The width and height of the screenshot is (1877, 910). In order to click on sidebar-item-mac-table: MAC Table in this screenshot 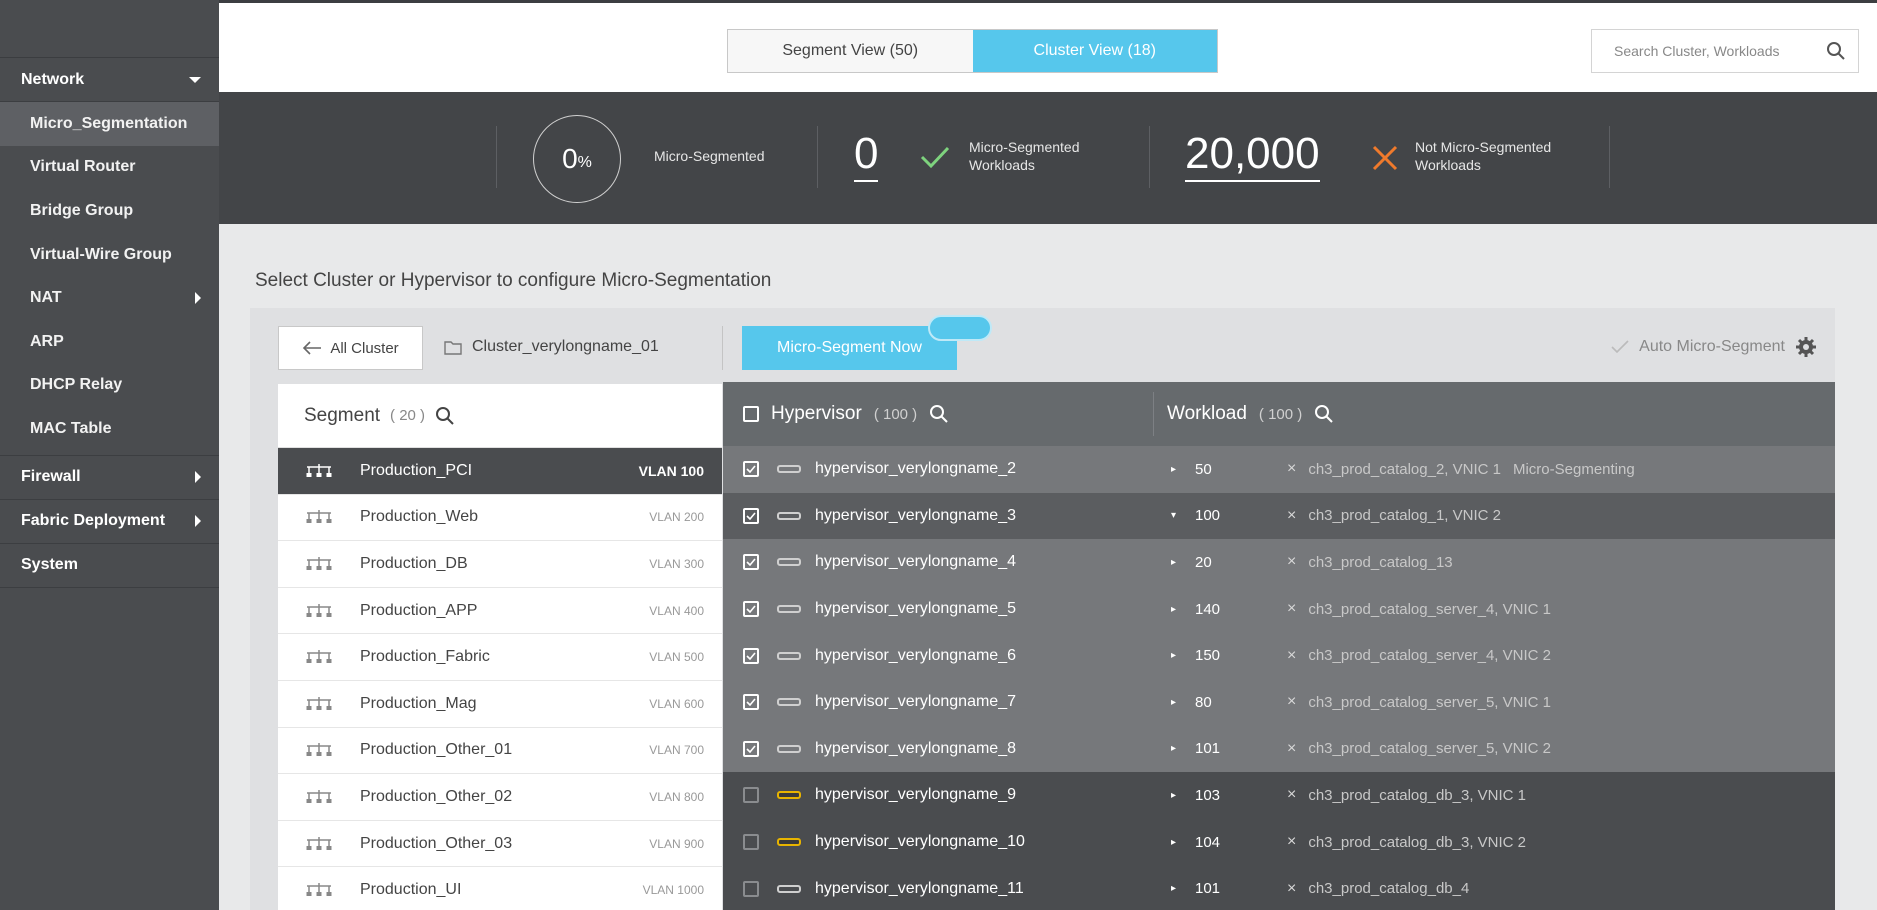, I will do `click(109, 429)`.